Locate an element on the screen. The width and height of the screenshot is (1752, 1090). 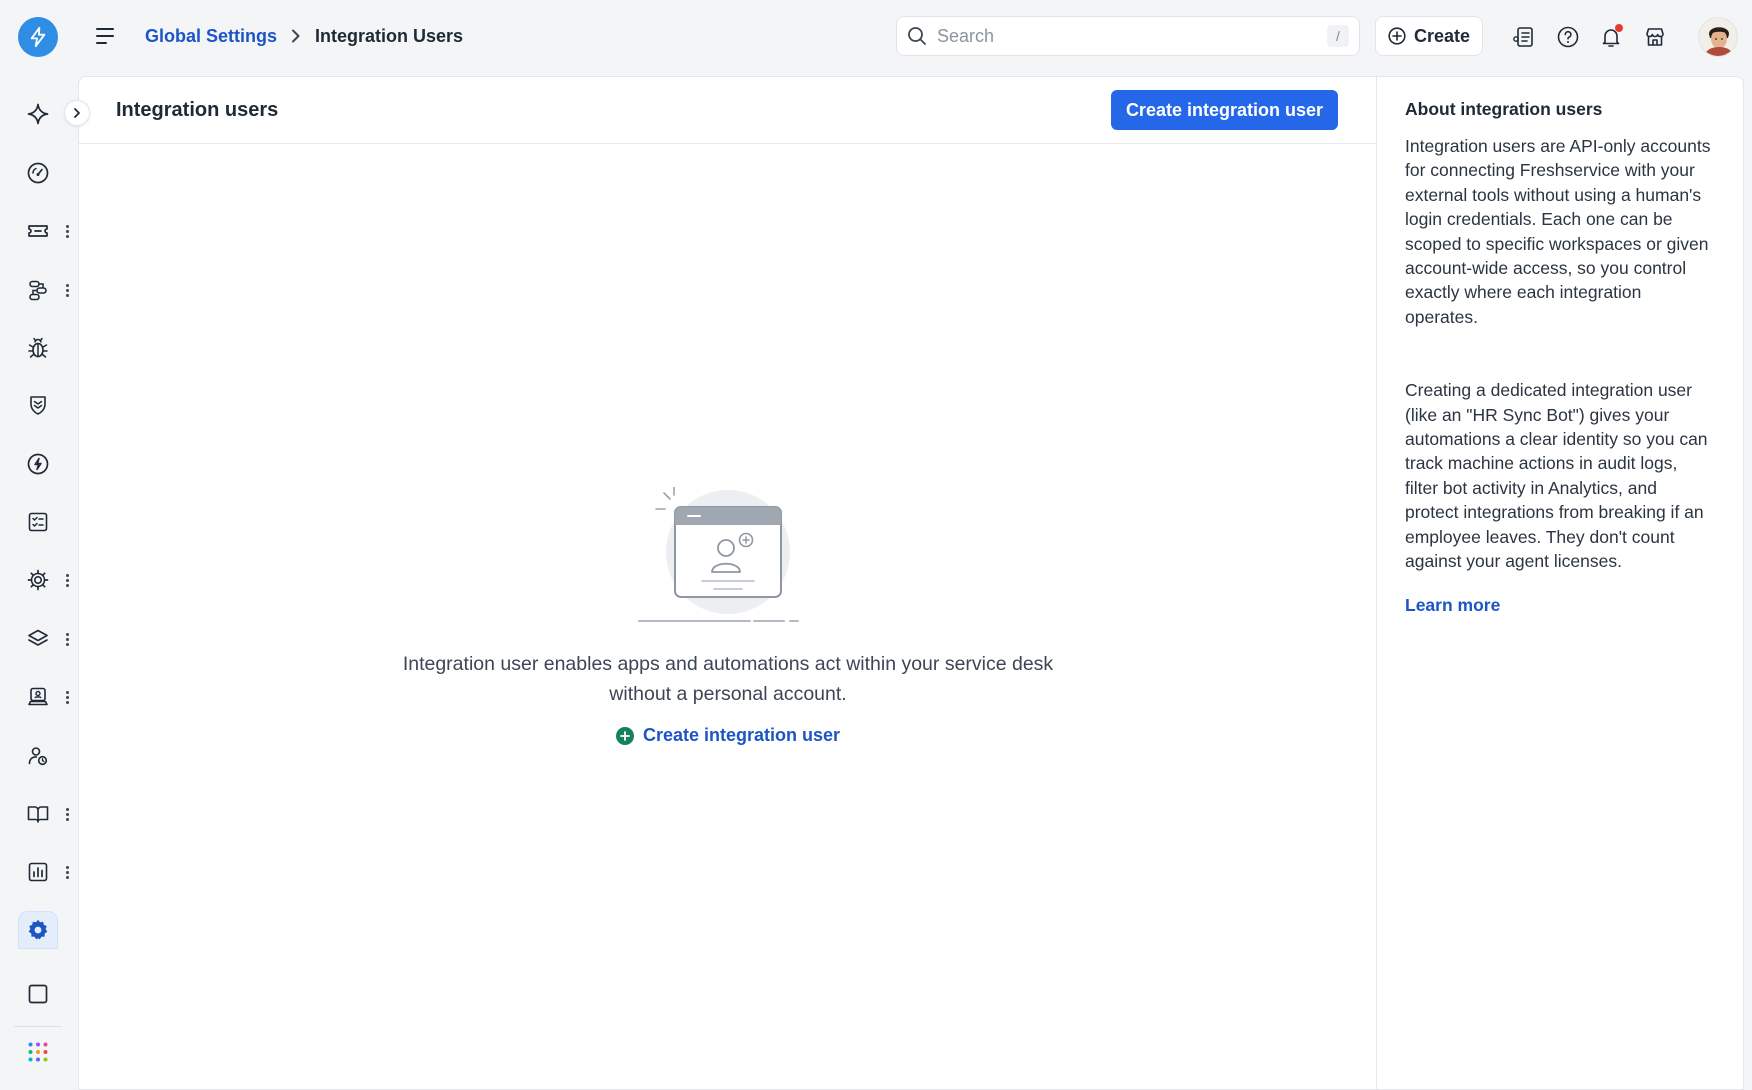
nav-dashboard is located at coordinates (38, 173).